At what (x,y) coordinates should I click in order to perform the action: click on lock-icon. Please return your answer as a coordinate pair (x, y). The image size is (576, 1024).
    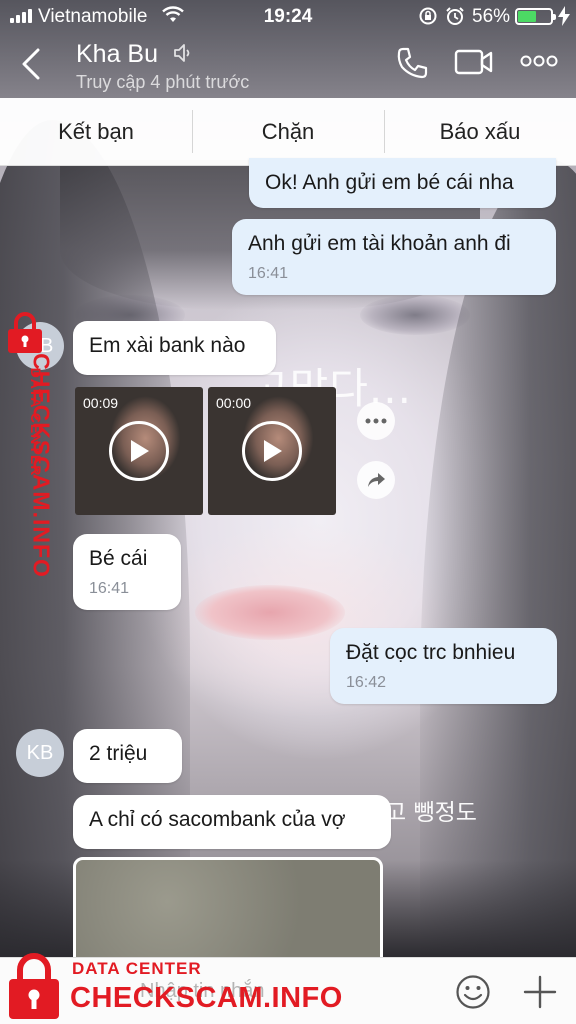
    Looking at the image, I should click on (34, 986).